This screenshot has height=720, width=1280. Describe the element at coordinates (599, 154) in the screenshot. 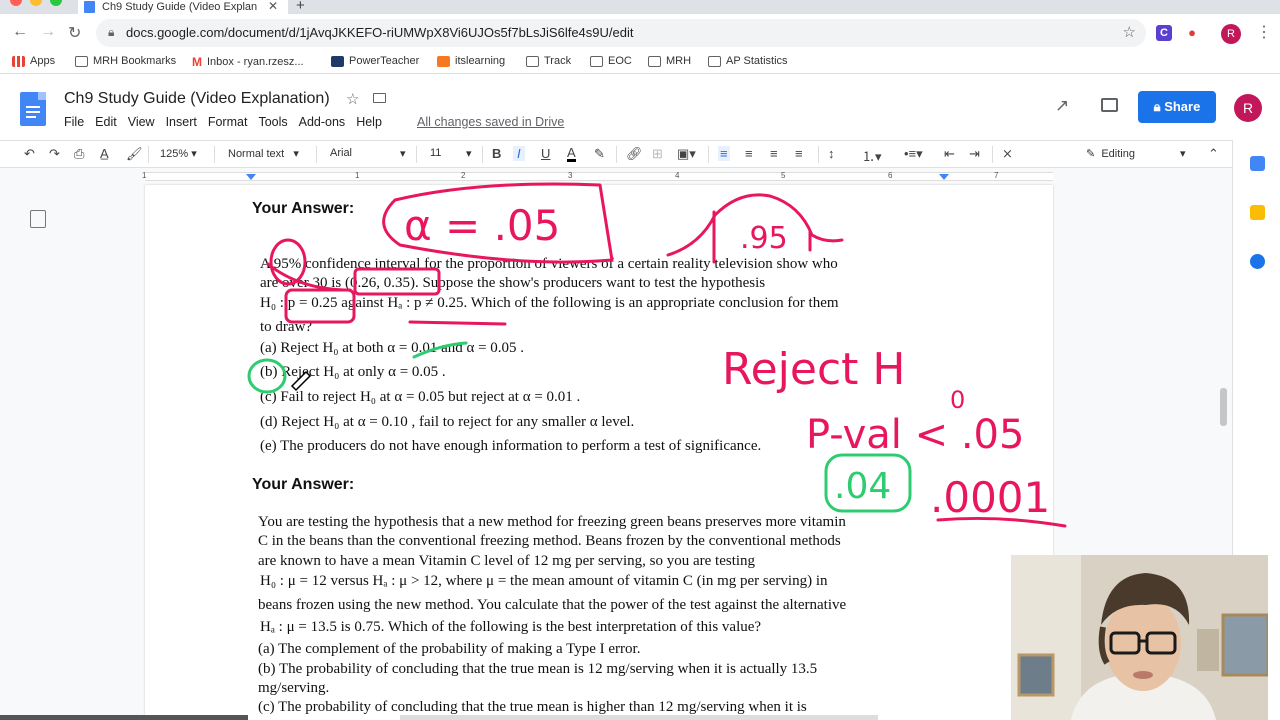

I see `highlight-icon: ✎` at that location.